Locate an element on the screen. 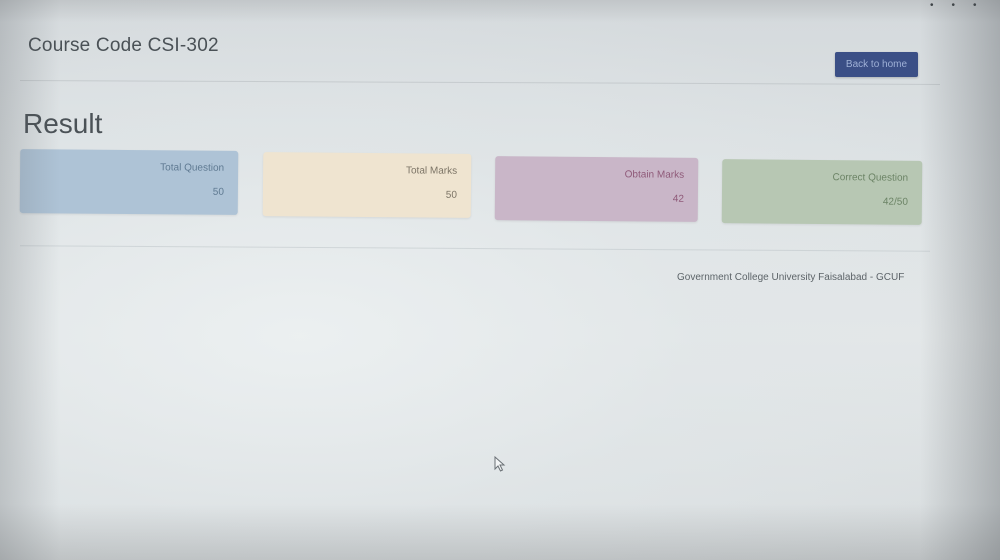 The height and width of the screenshot is (560, 1000). total-question-label: Total Question is located at coordinates (192, 168).